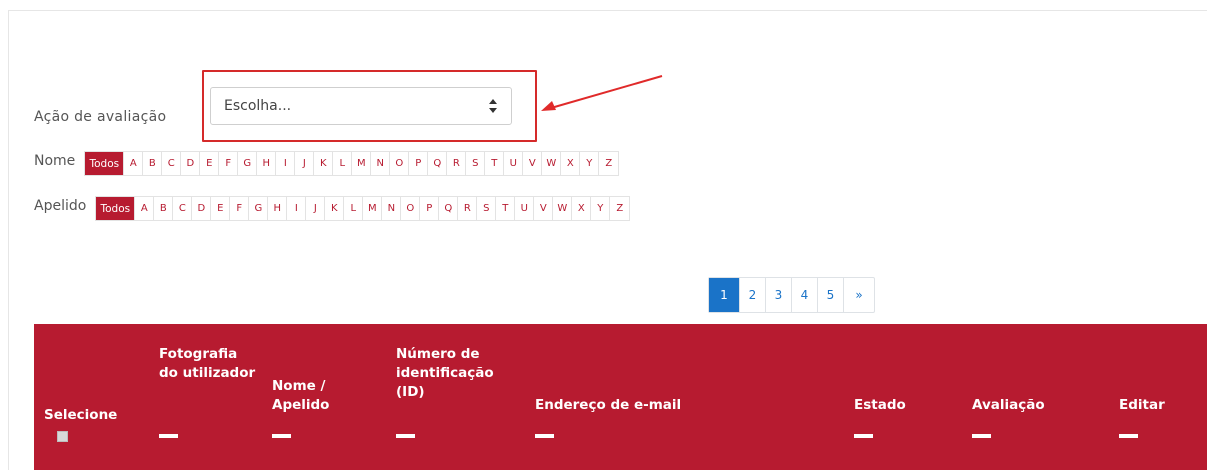  I want to click on first-name-letter-s: S, so click(476, 163).